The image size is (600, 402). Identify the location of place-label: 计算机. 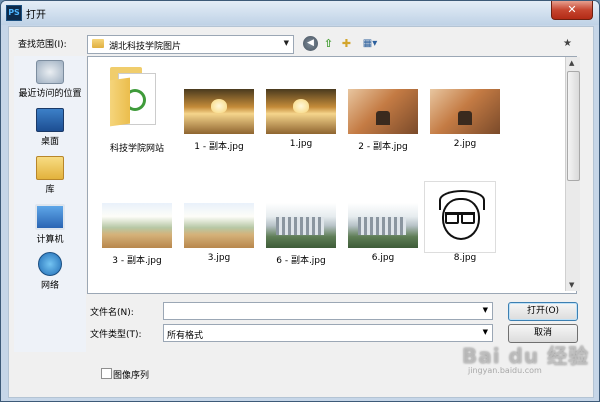
(50, 240).